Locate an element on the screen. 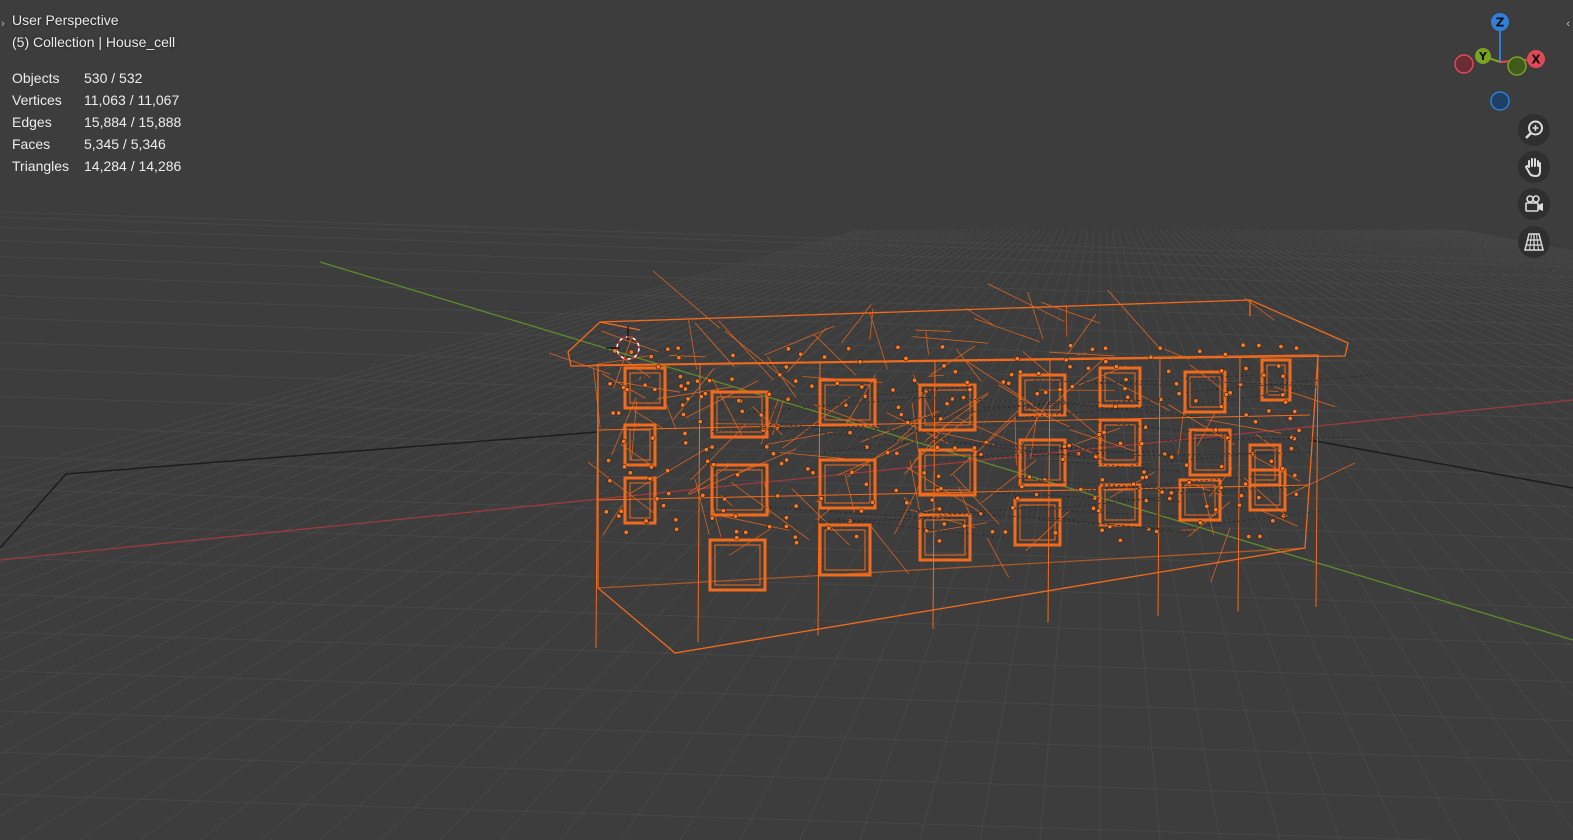  camera-view-button is located at coordinates (1534, 204).